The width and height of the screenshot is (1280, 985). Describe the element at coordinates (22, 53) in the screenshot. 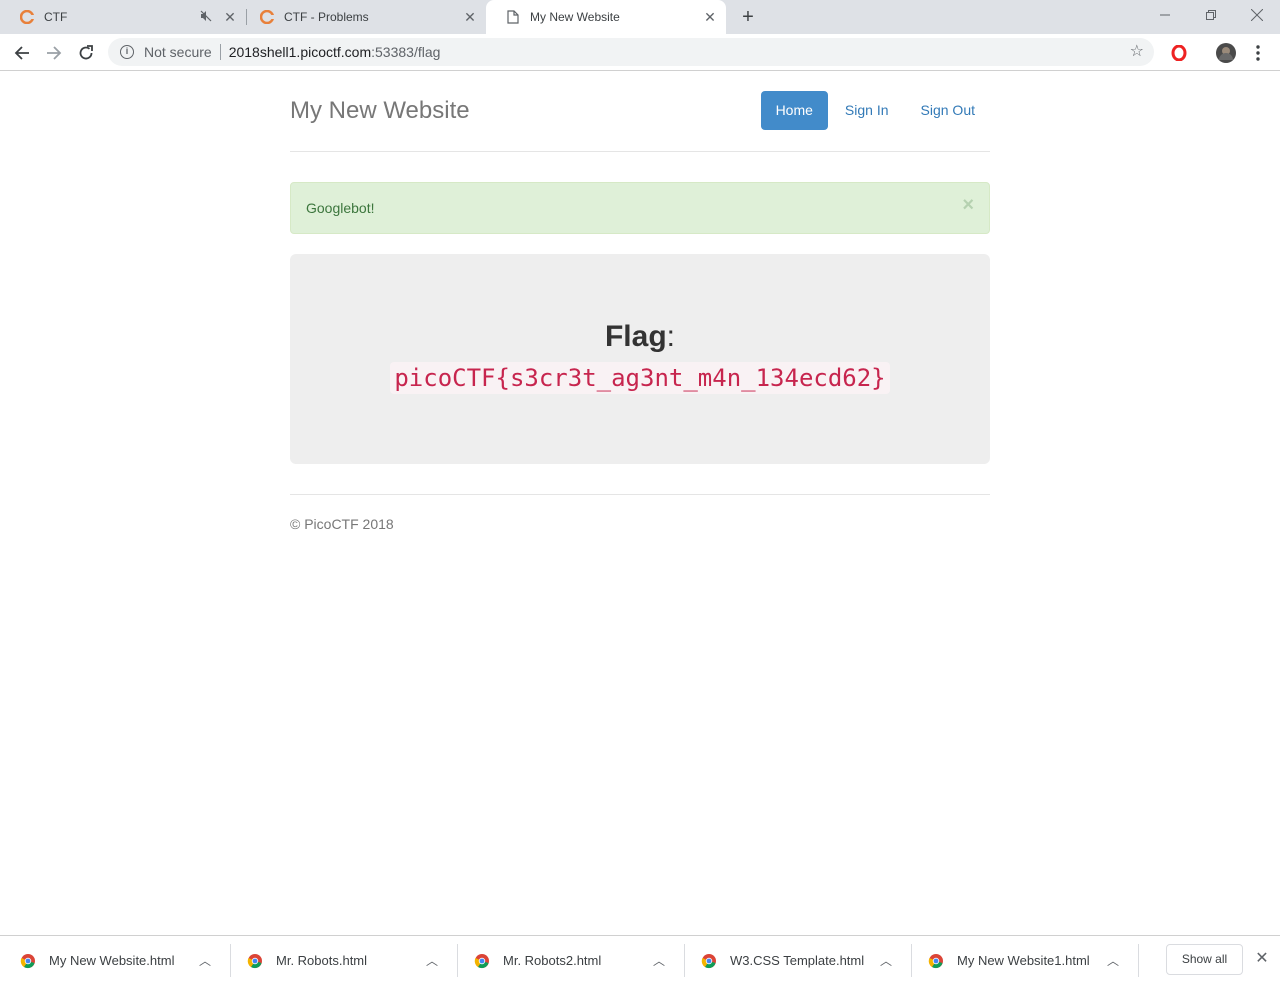

I see `back-arrow-icon` at that location.